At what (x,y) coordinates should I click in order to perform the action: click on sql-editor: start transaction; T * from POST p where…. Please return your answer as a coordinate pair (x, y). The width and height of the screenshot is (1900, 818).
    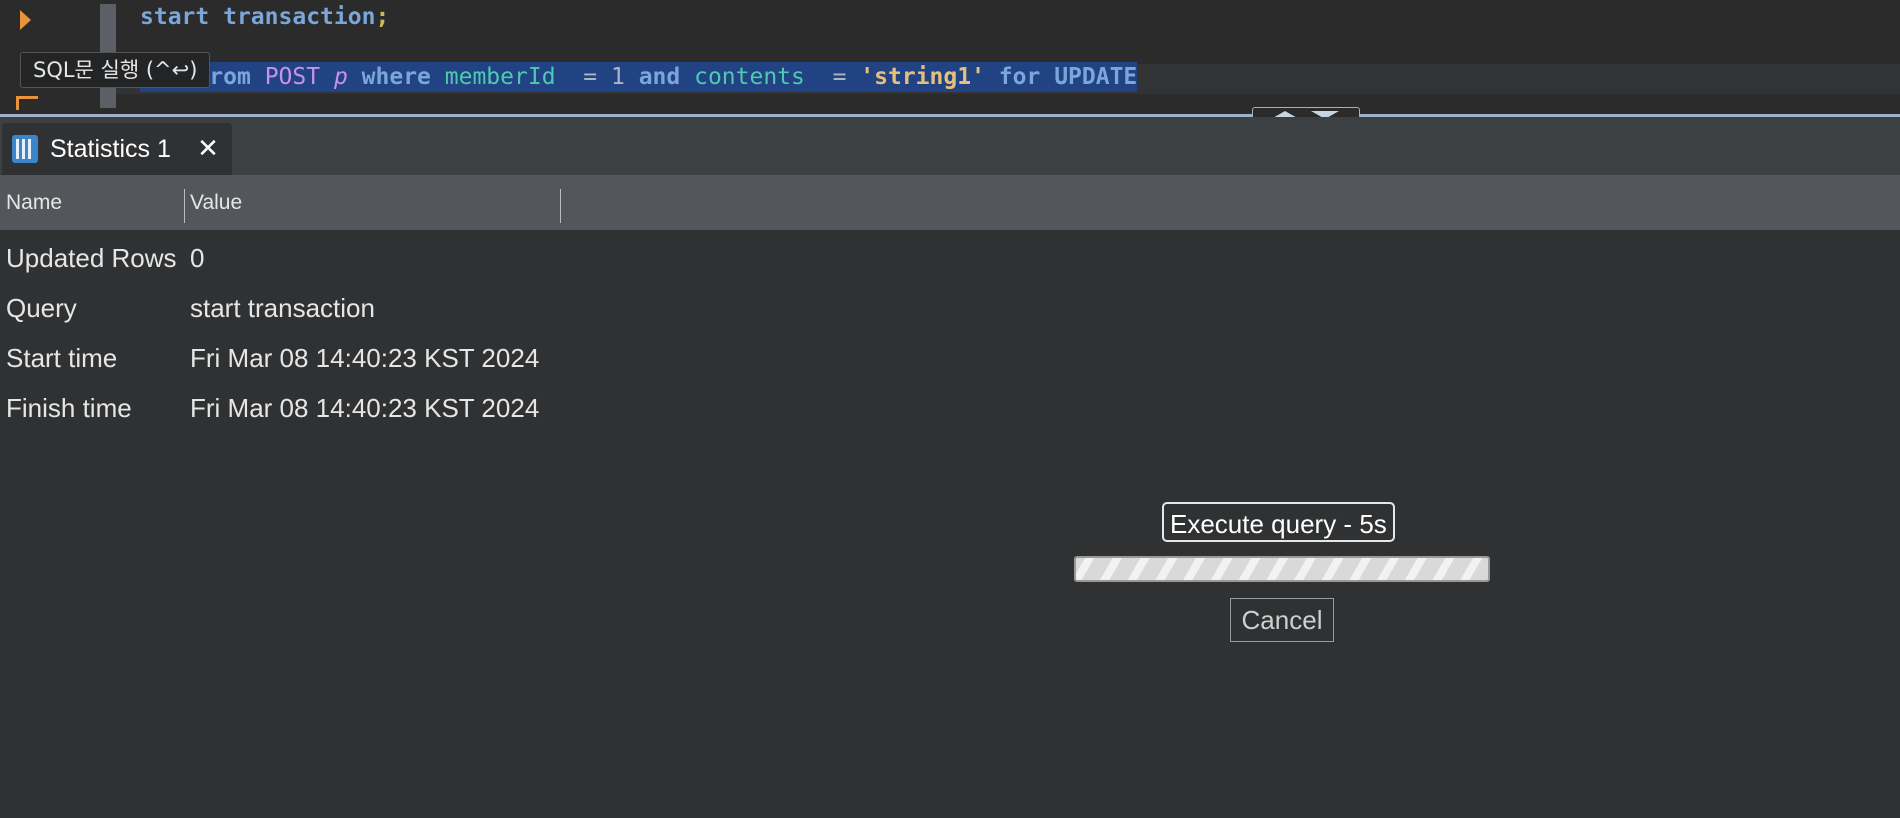
    Looking at the image, I should click on (950, 57).